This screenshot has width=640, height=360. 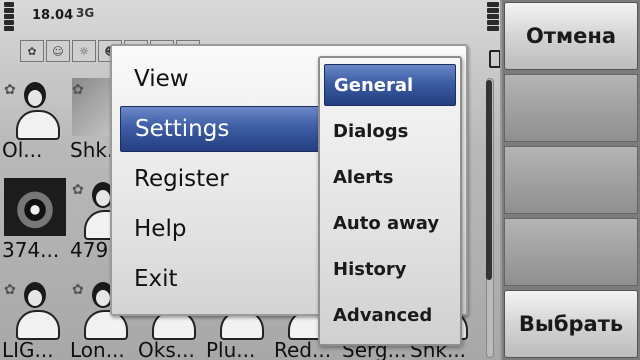 I want to click on menu-item-register: Register, so click(x=220, y=179).